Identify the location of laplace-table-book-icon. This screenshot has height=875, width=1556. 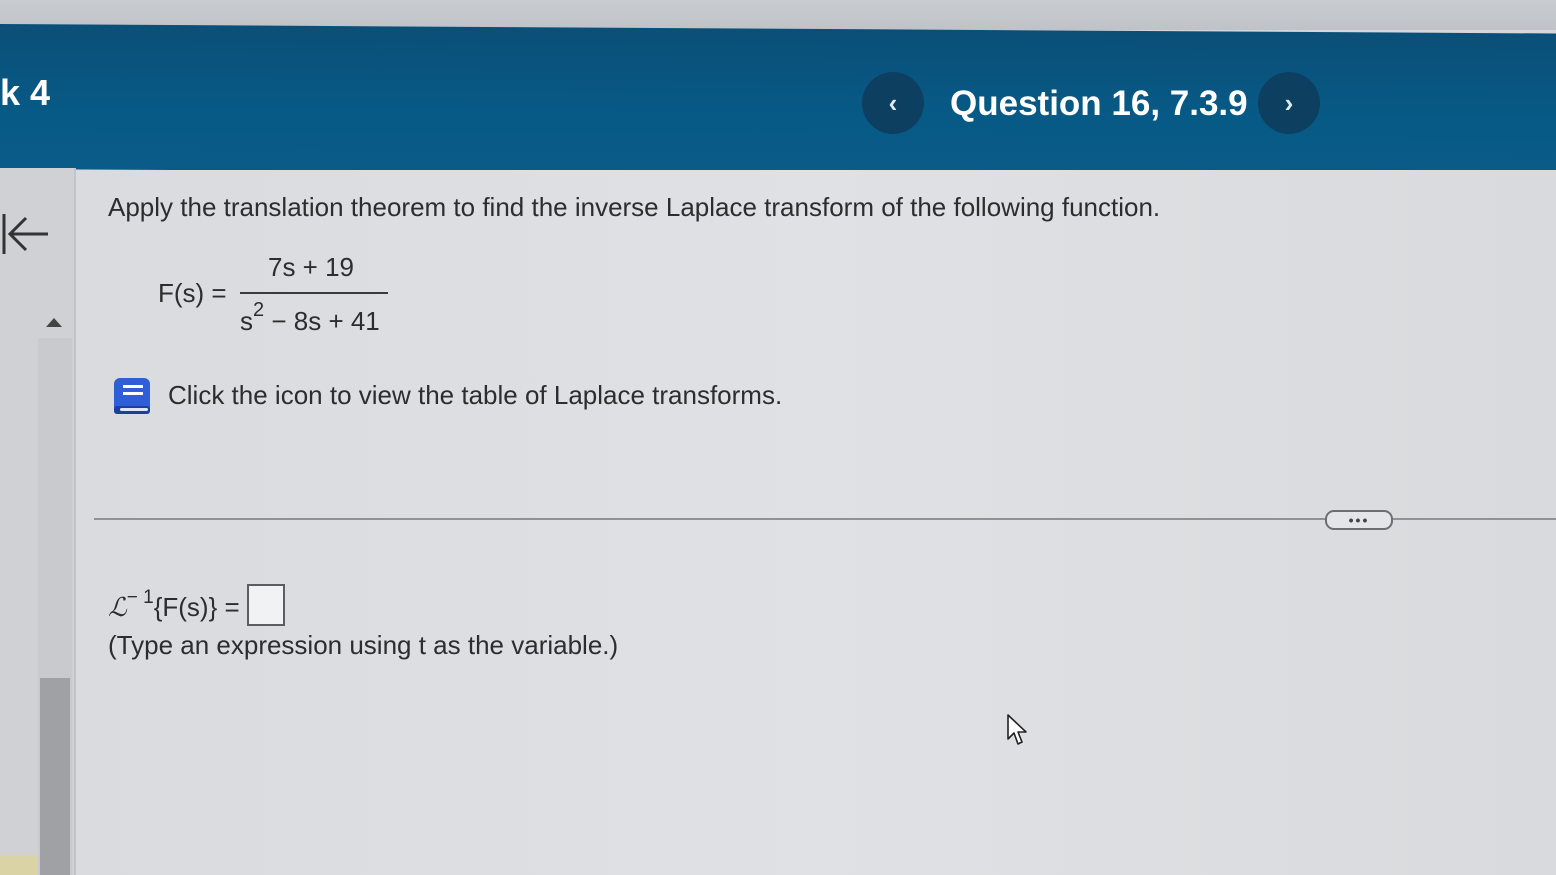
(132, 396).